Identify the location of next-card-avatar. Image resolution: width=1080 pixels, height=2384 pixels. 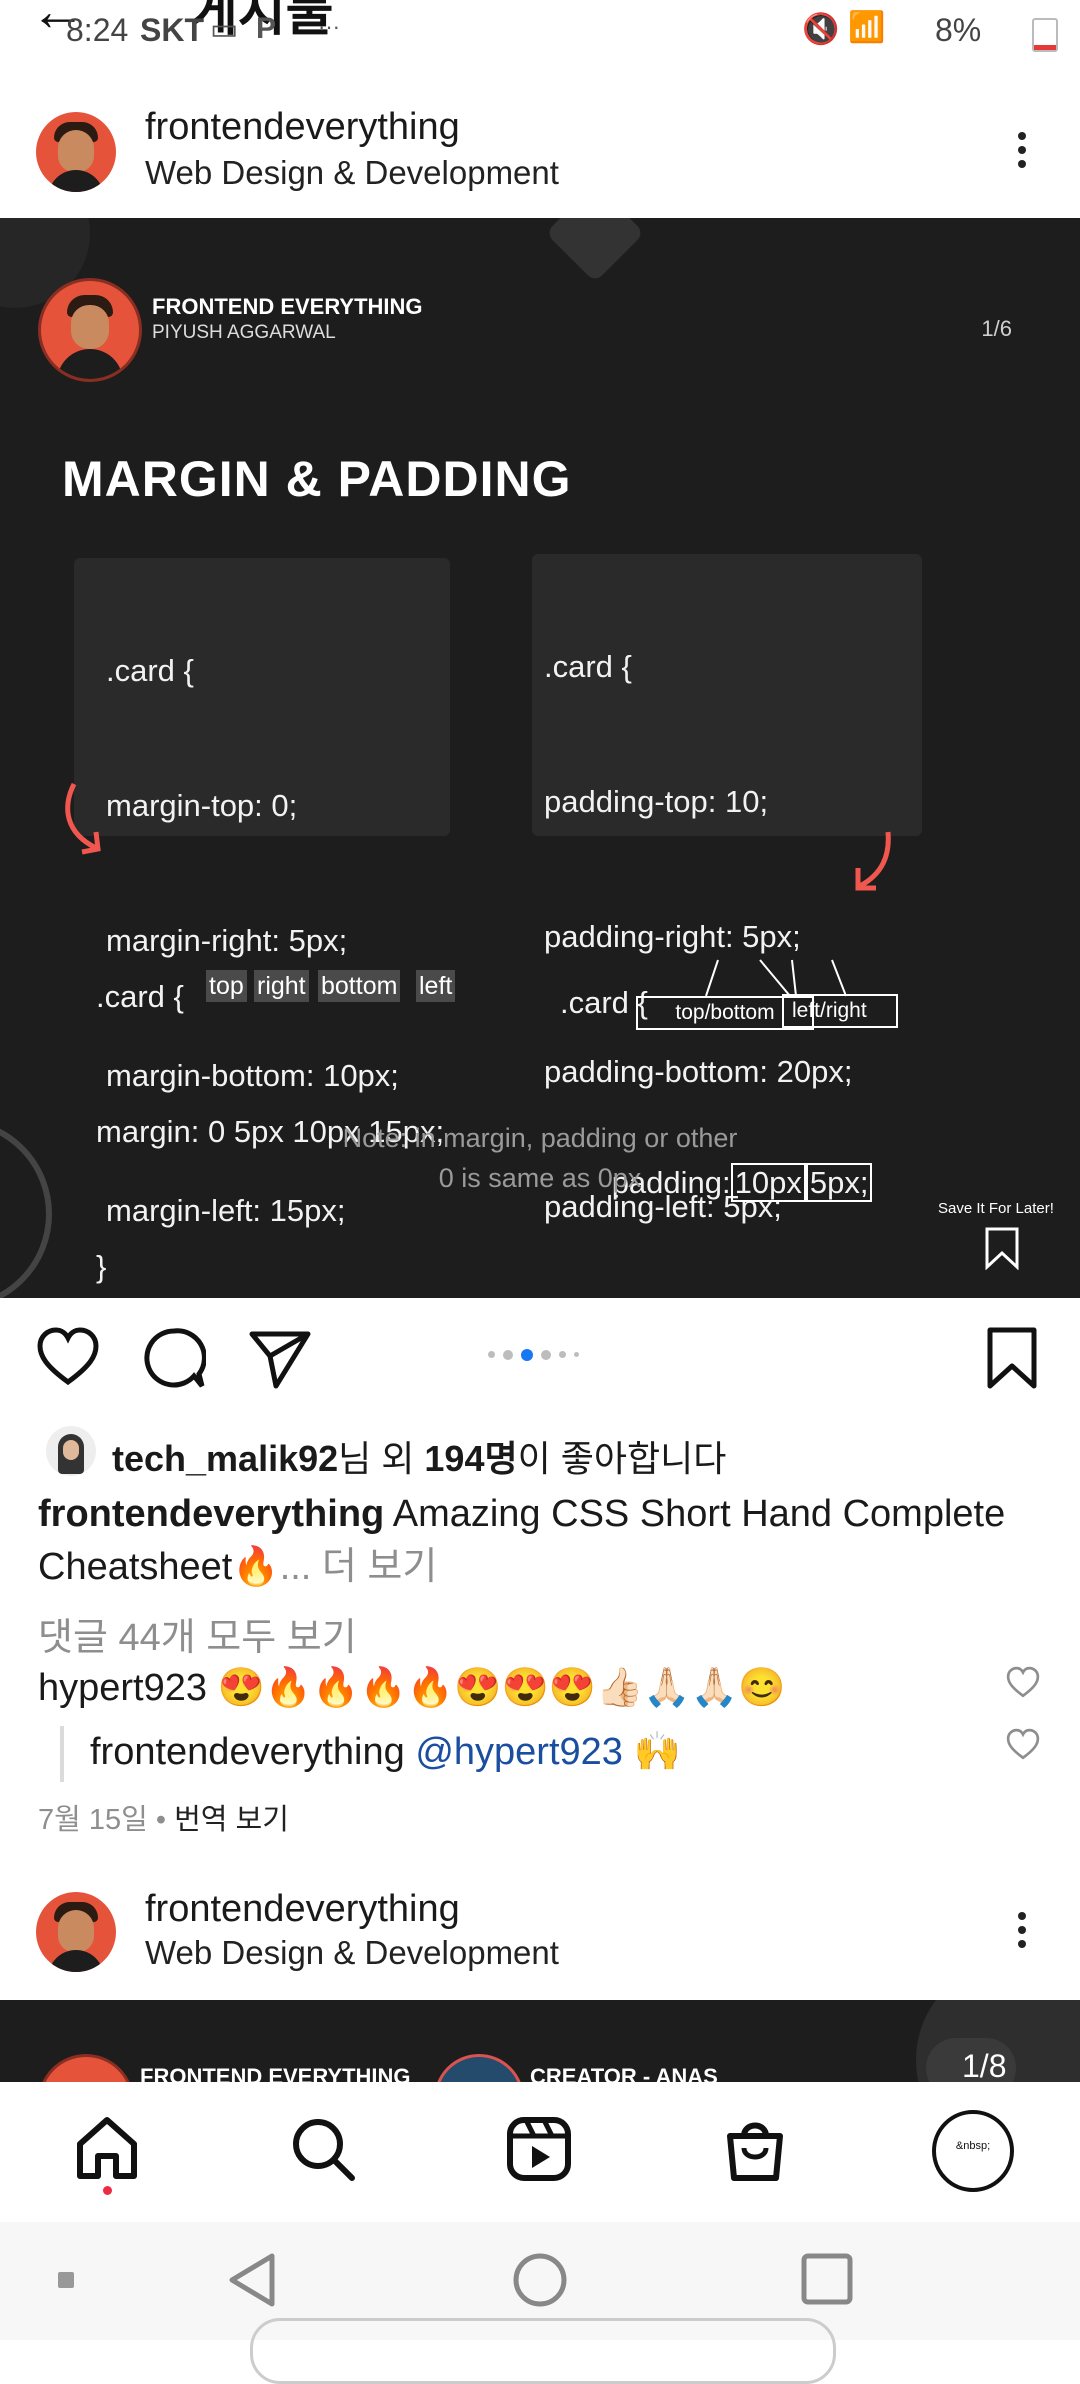
(86, 2069).